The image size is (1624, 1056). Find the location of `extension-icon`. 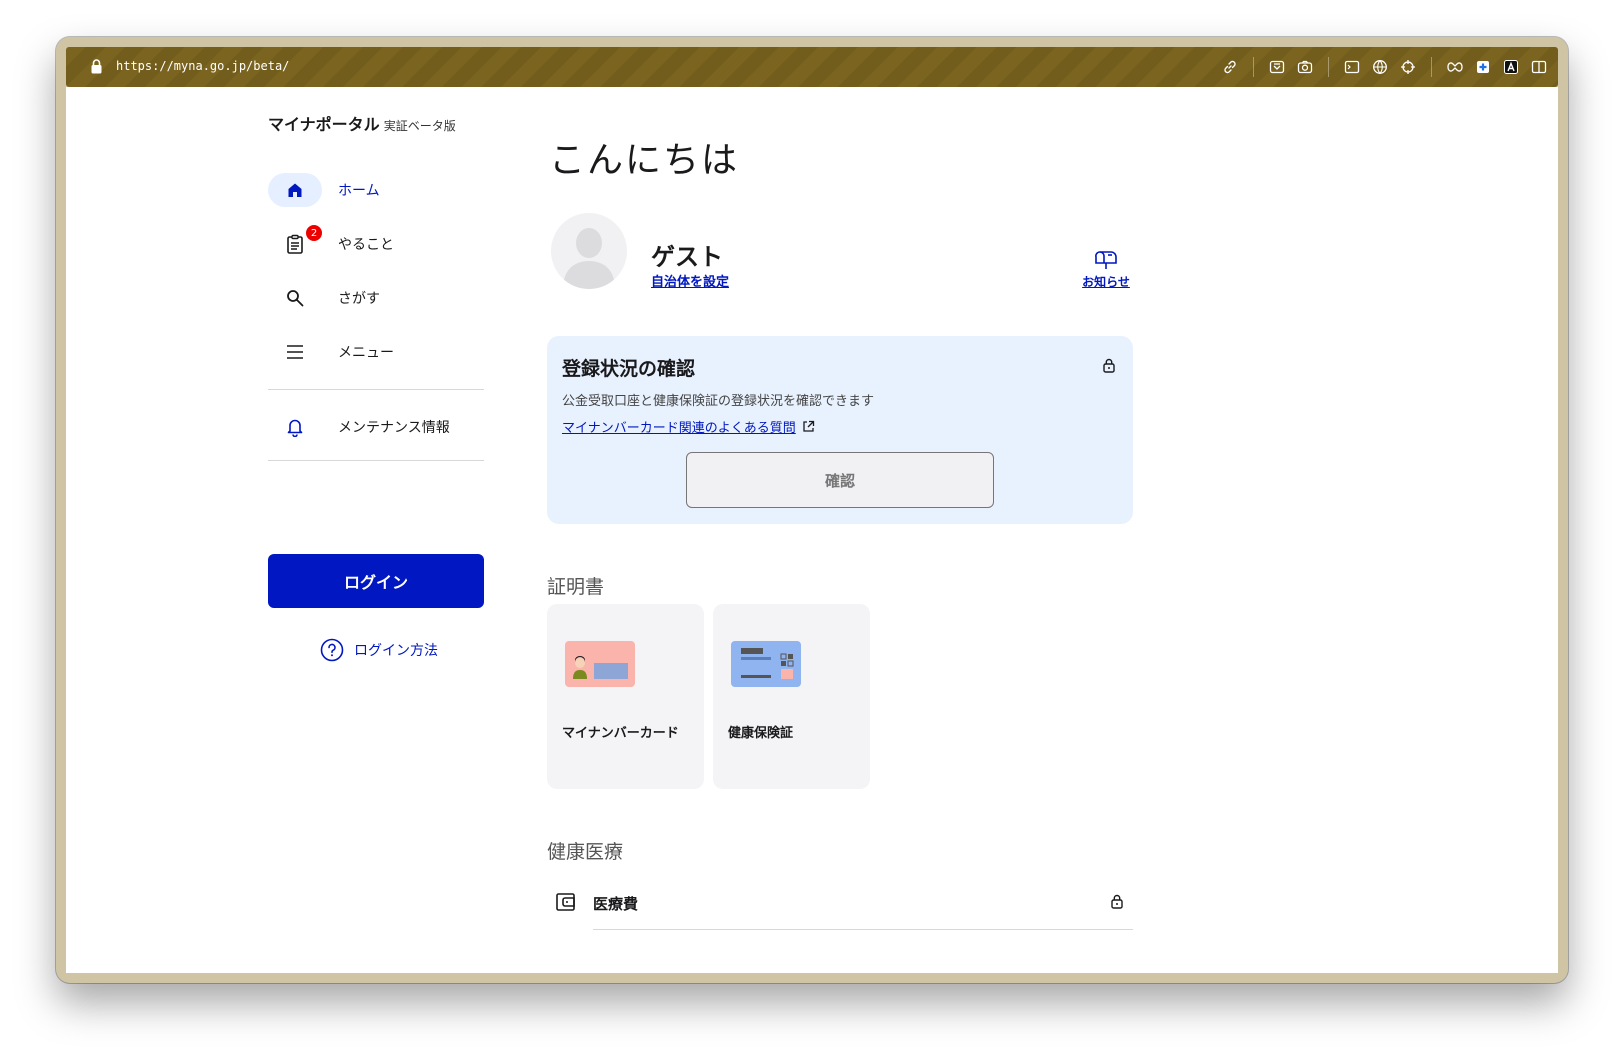

extension-icon is located at coordinates (1455, 67).